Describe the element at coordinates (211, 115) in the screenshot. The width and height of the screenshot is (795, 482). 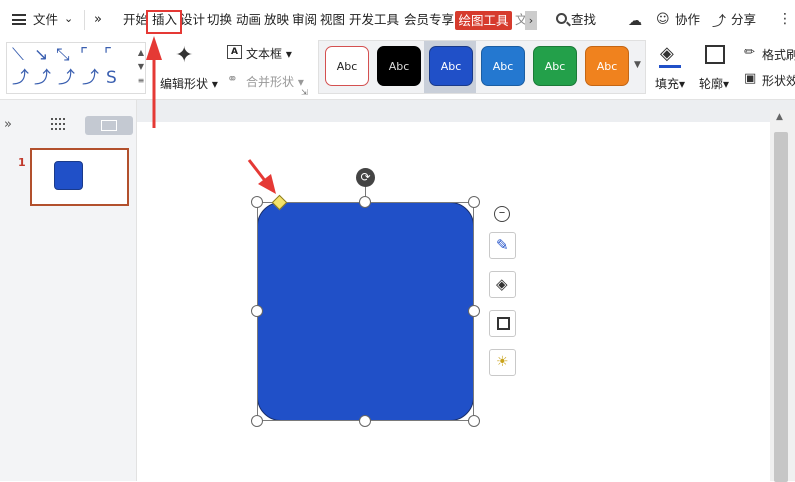
I see `annotation-arrows` at that location.